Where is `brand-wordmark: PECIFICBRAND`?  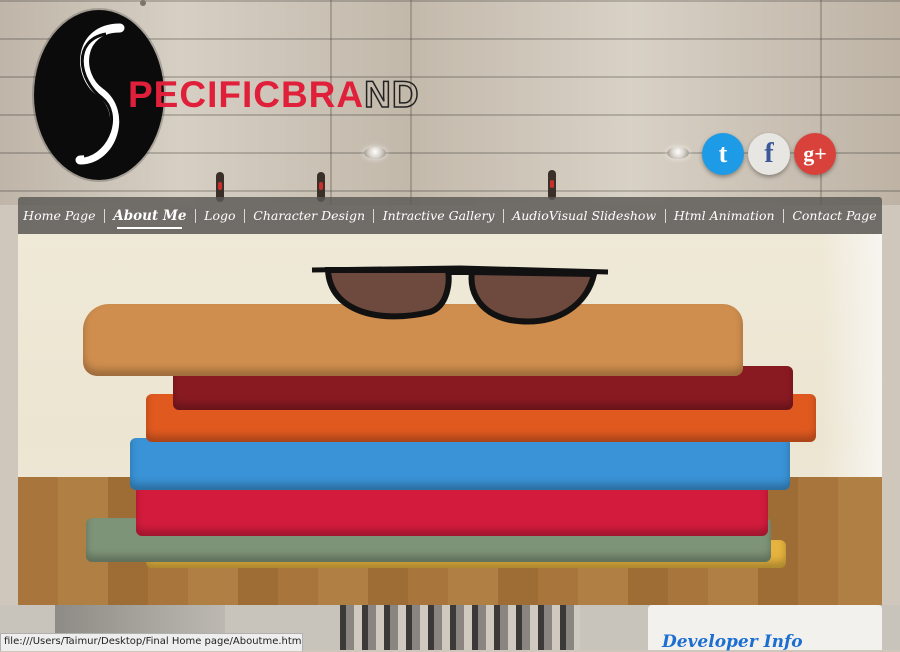
brand-wordmark: PECIFICBRAND is located at coordinates (274, 94).